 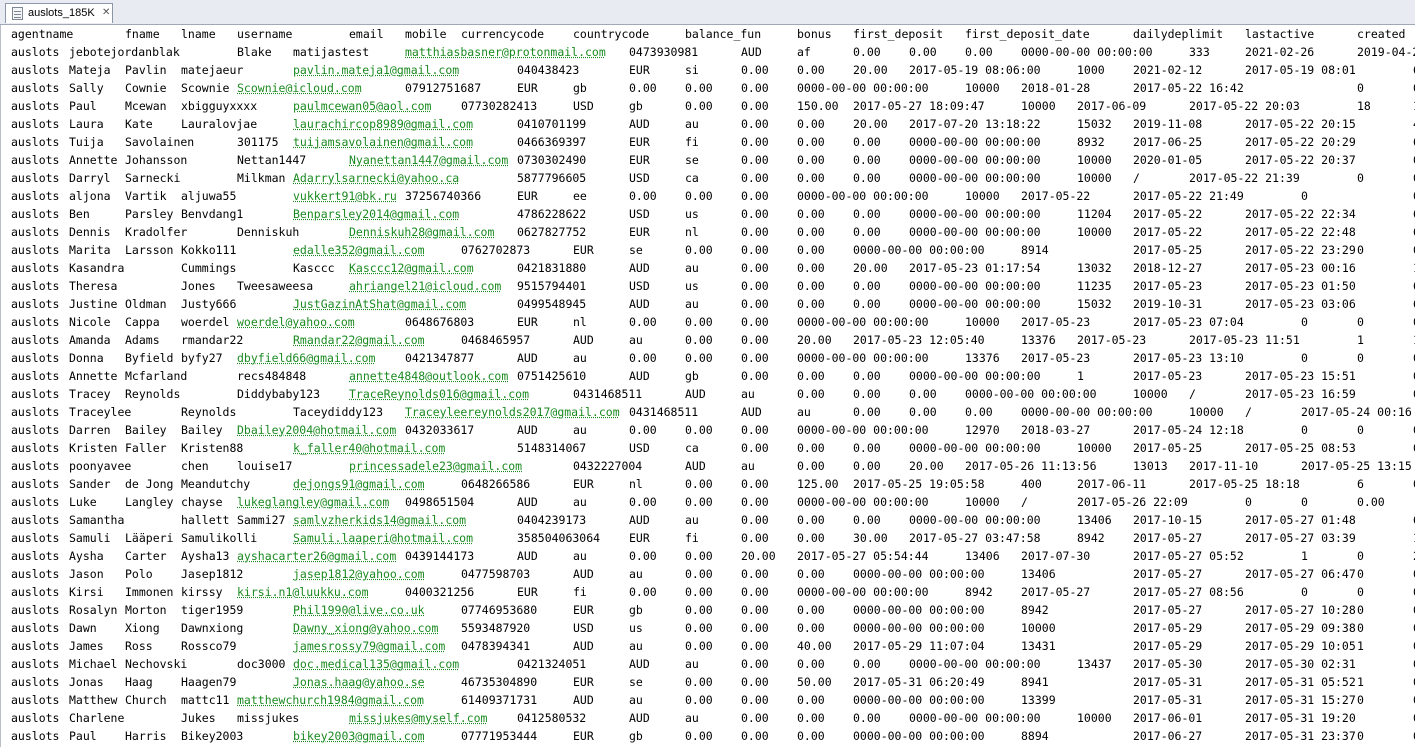 I want to click on email-link: ayshacarter26@gmail.com, so click(x=316, y=556).